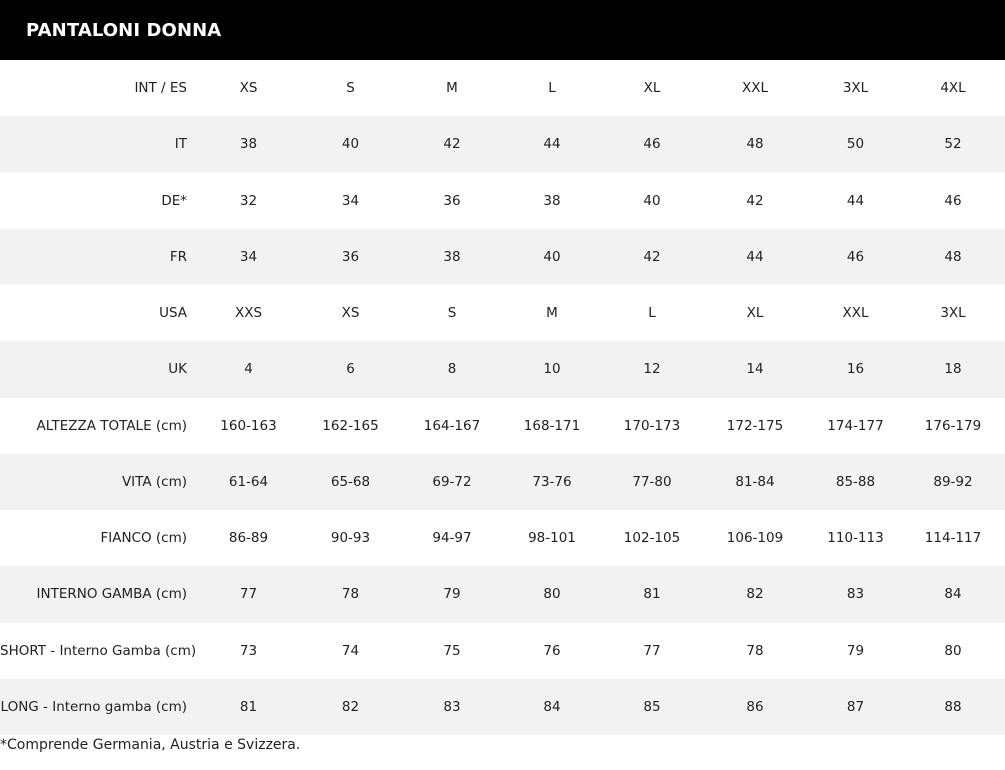 This screenshot has height=770, width=1005. I want to click on size-cell: 75, so click(452, 650).